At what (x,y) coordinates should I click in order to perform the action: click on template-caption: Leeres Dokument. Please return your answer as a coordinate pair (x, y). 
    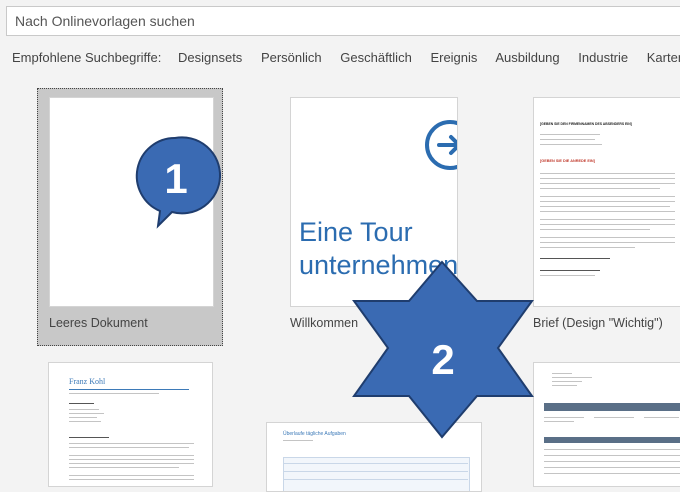
    Looking at the image, I should click on (98, 323).